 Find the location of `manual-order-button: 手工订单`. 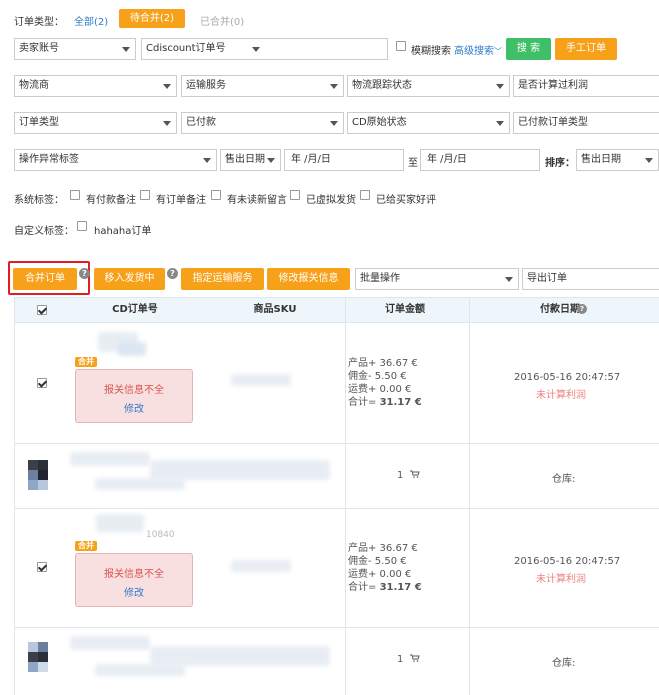

manual-order-button: 手工订单 is located at coordinates (586, 49).